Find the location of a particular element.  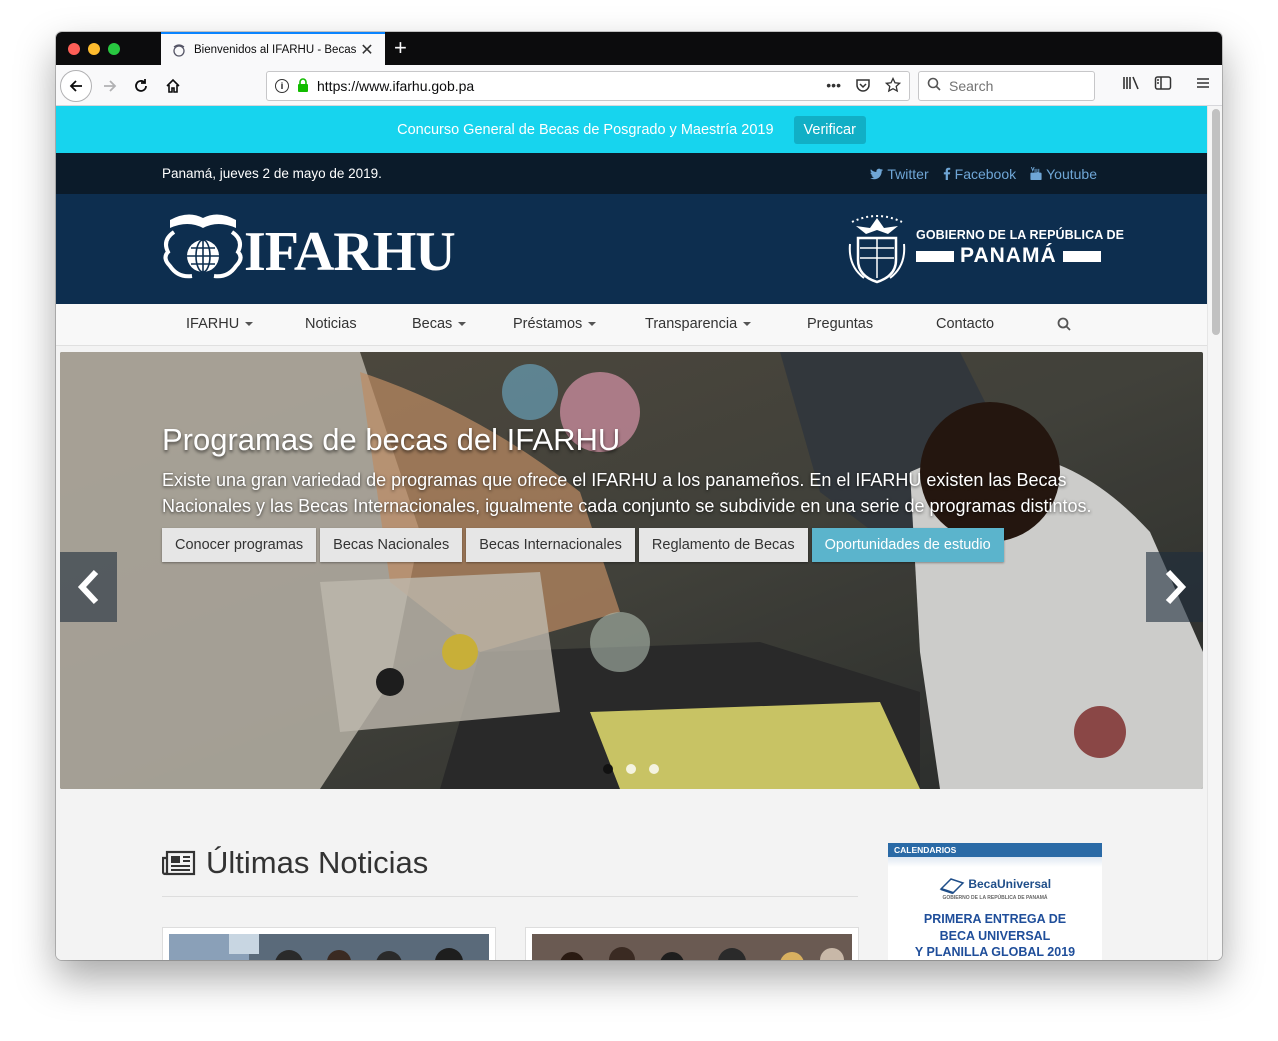

reglamento-becas-button: Reglamento de Becas is located at coordinates (723, 545).